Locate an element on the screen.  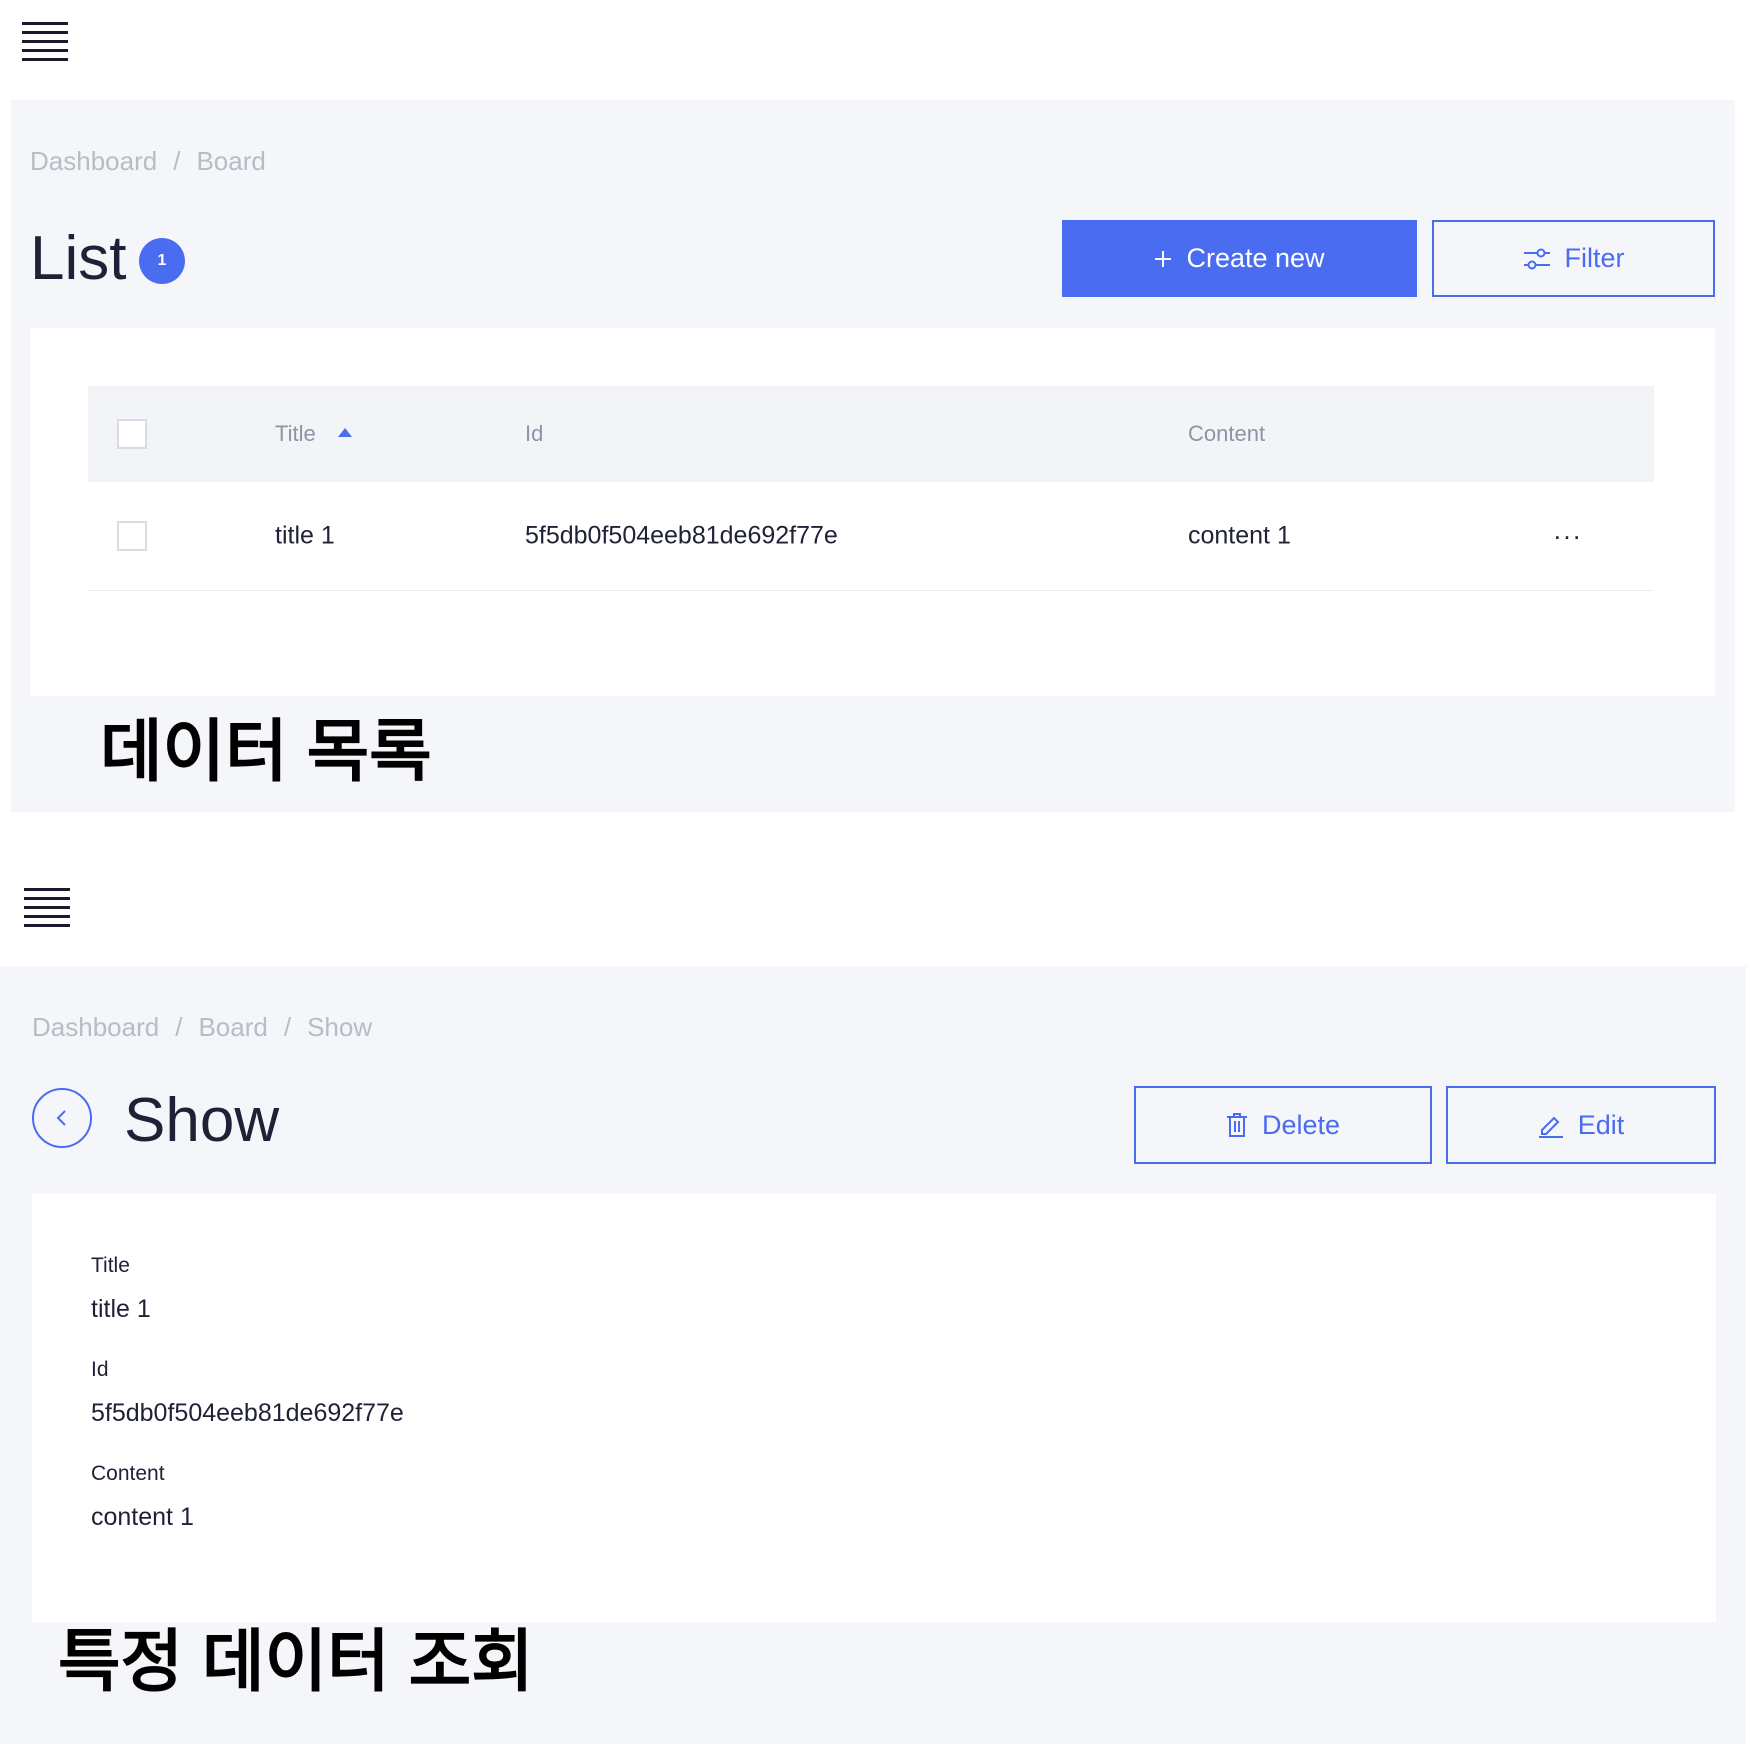
field-value-content: content 1 is located at coordinates (142, 1517).